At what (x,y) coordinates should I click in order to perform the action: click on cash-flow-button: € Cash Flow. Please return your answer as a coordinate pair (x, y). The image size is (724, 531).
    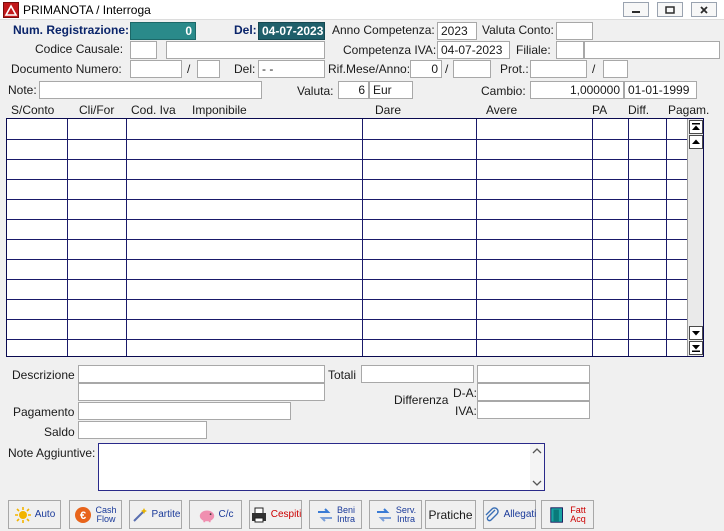
    Looking at the image, I should click on (95, 514).